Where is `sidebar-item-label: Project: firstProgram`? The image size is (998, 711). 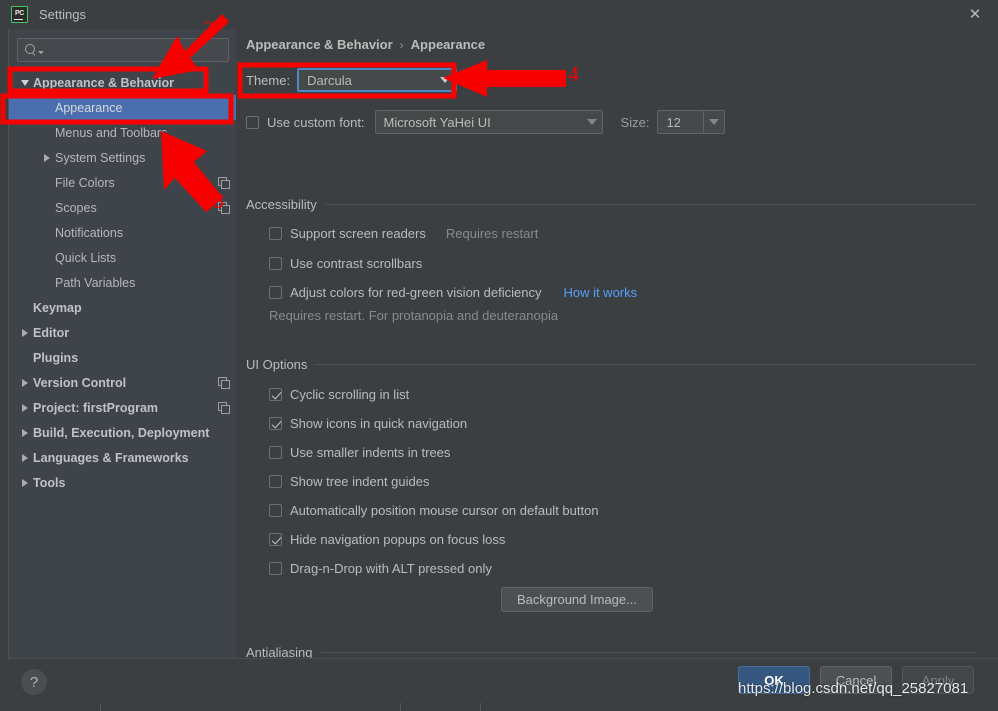
sidebar-item-label: Project: firstProgram is located at coordinates (96, 407).